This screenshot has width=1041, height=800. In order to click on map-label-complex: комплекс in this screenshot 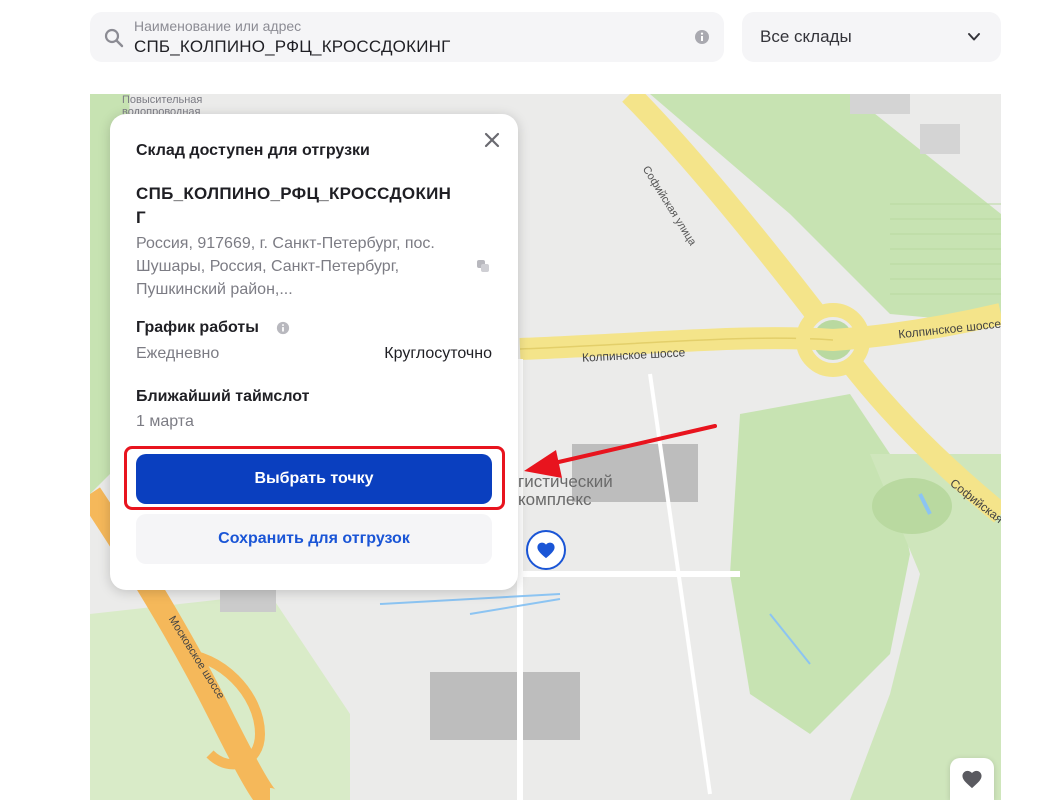, I will do `click(555, 499)`.